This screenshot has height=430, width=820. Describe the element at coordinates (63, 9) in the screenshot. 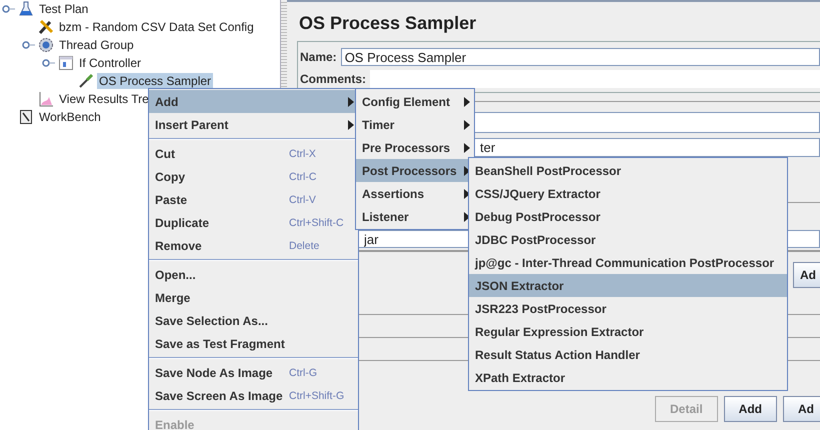

I see `tree-item: Test Plan` at that location.